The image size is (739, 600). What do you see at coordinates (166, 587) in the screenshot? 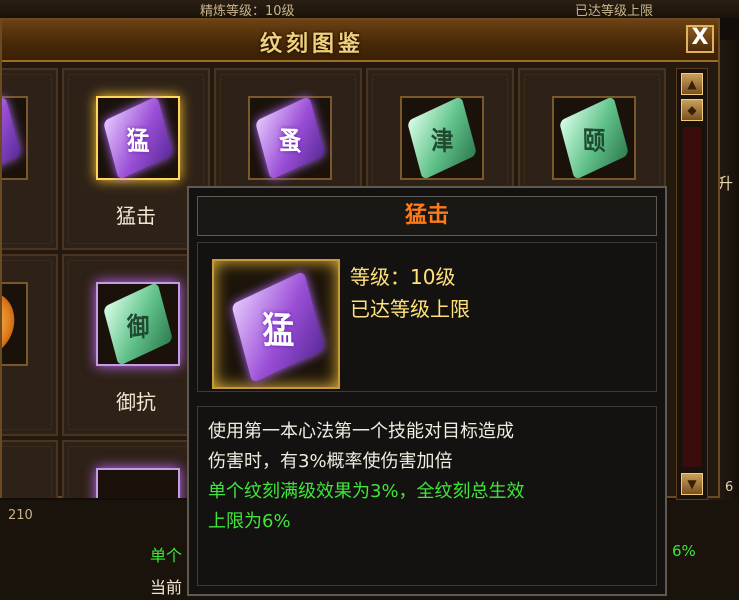
I see `bg-bottom-label-2: 当前` at bounding box center [166, 587].